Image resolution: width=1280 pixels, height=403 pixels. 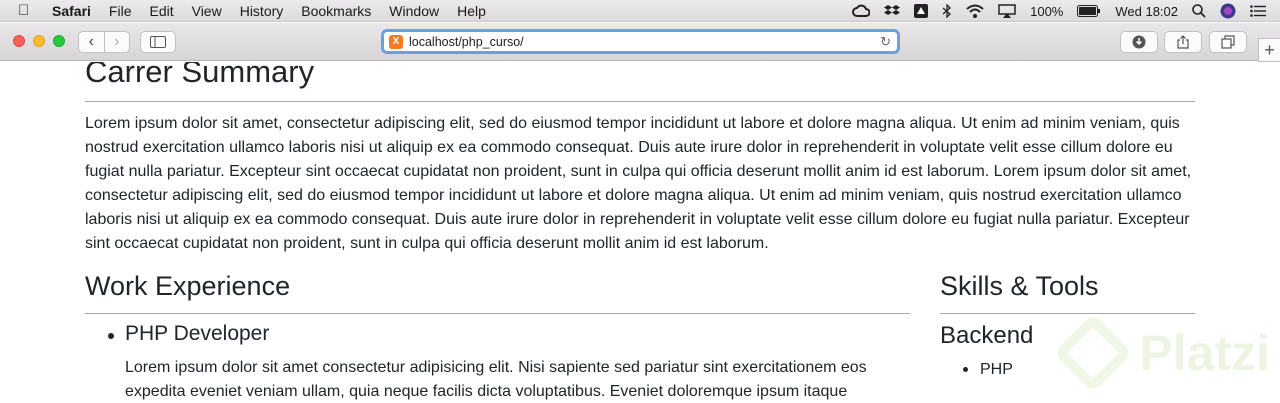 I want to click on menu-bookmarks: Bookmarks, so click(x=336, y=11).